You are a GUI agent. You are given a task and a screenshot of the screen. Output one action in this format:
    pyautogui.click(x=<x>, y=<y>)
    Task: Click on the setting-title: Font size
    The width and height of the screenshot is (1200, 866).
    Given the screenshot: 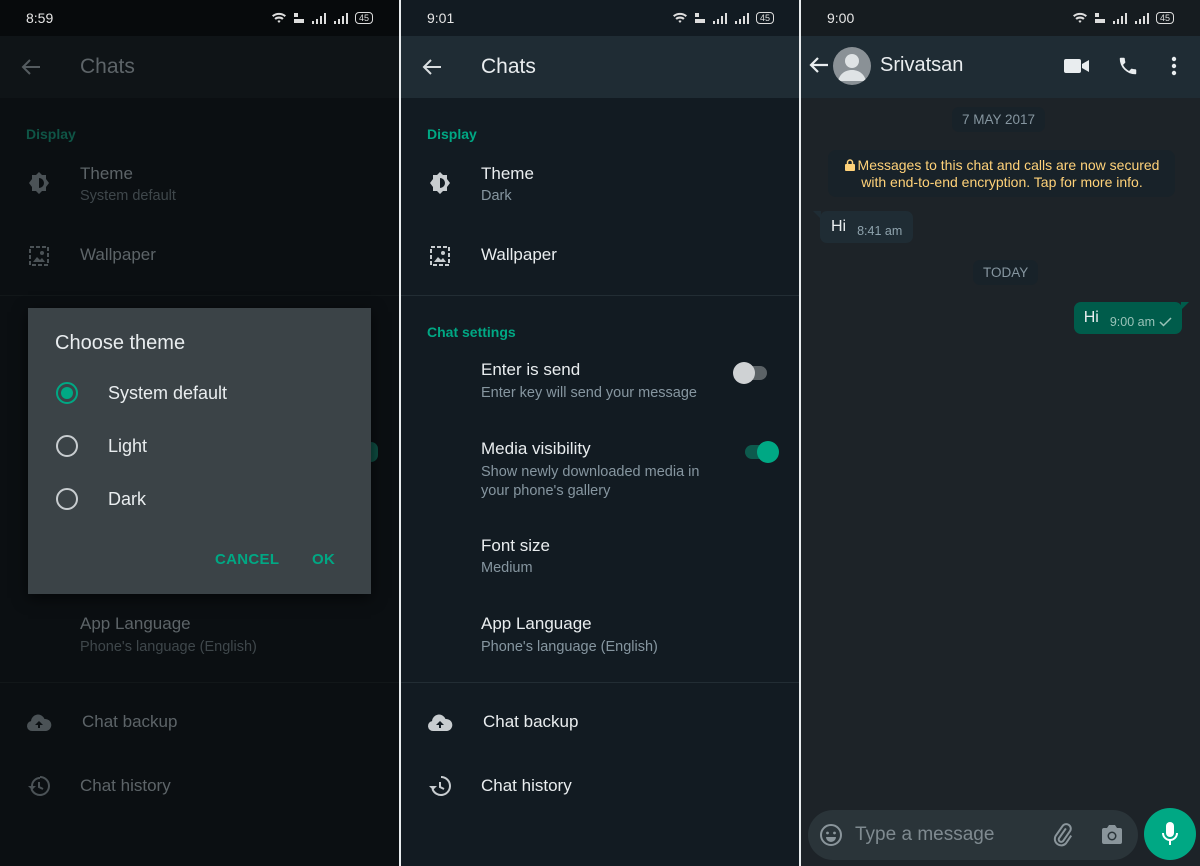 What is the action you would take?
    pyautogui.click(x=515, y=545)
    